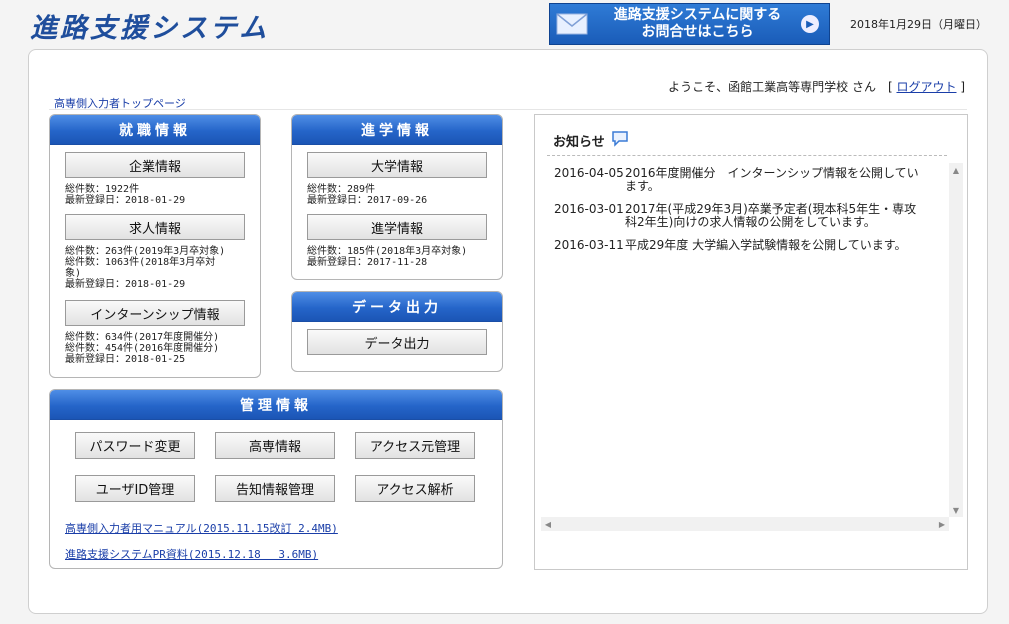 This screenshot has width=1009, height=624. Describe the element at coordinates (150, 28) in the screenshot. I see `app-logo: 進路支援システム` at that location.